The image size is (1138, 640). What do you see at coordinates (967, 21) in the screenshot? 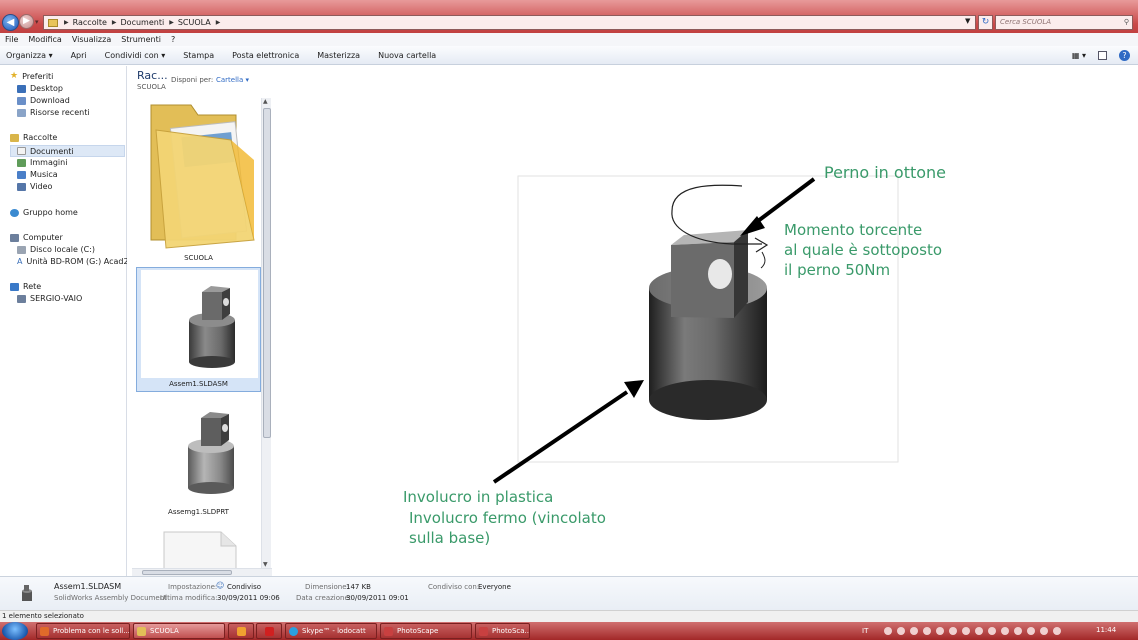
I see `address-history-dropdown: ▼` at bounding box center [967, 21].